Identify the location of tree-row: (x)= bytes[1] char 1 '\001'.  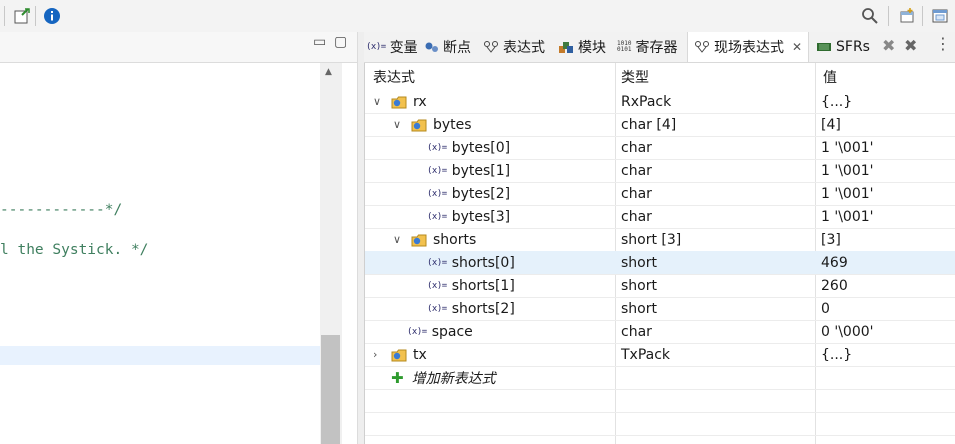
(660, 171).